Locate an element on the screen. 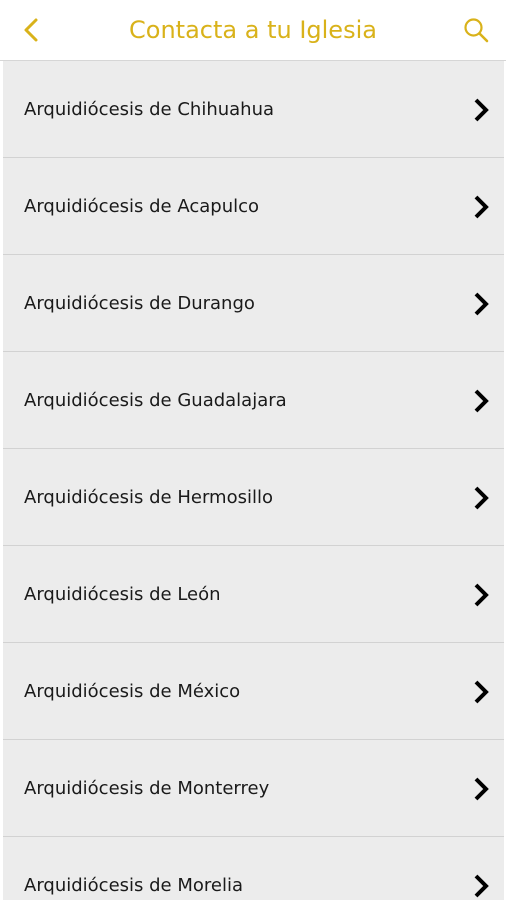  page-title: Contacta a tu Iglesia is located at coordinates (253, 30).